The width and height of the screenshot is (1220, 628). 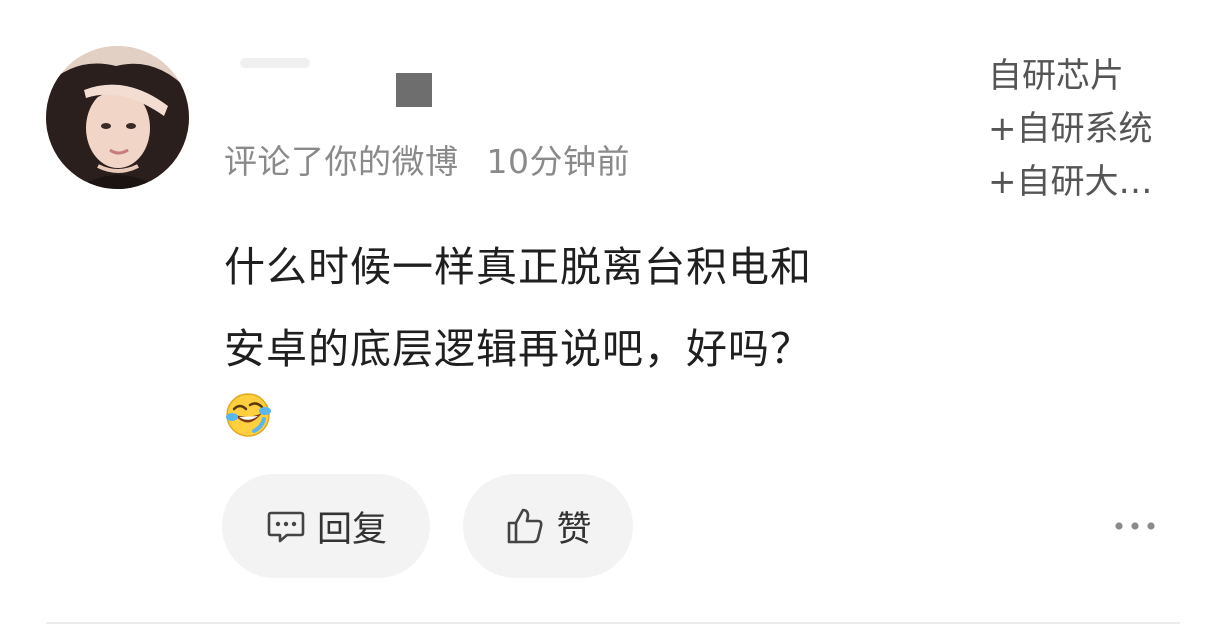 I want to click on like-button: 赞, so click(x=548, y=526).